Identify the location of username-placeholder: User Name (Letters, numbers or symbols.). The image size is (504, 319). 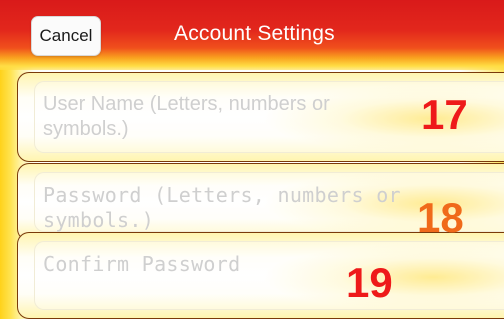
(186, 116).